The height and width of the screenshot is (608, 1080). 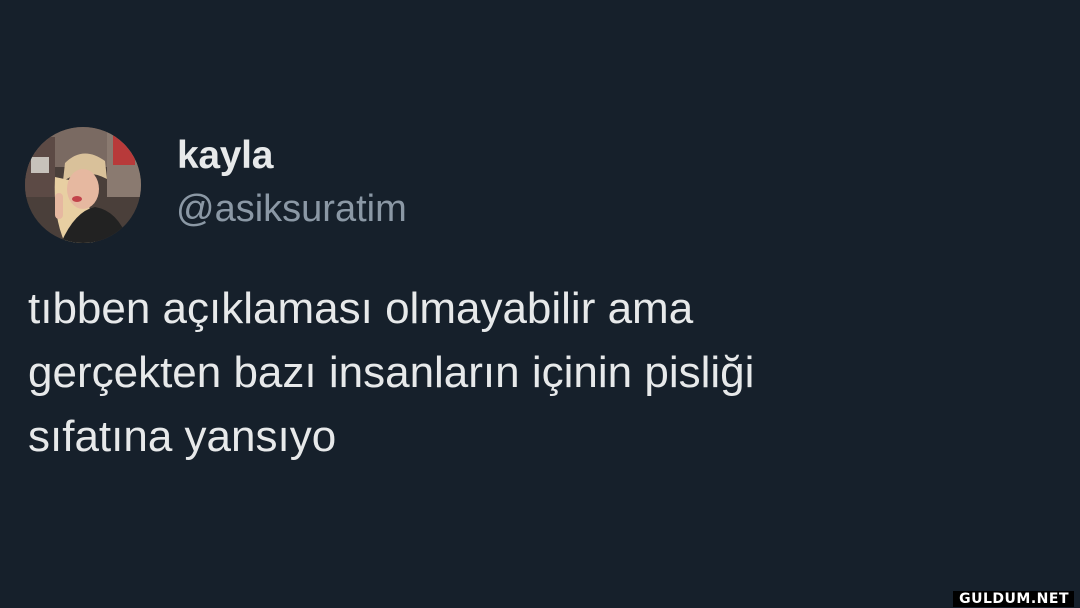 I want to click on profile-photo, so click(x=83, y=185).